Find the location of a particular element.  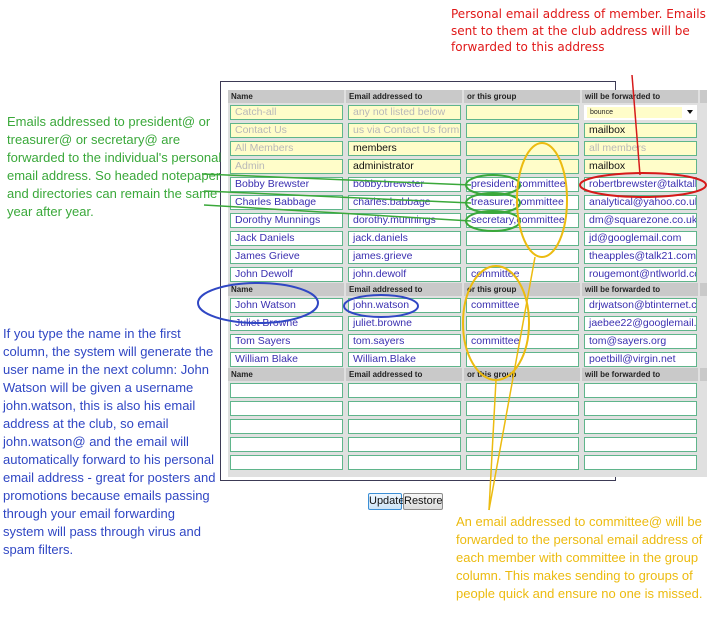

forward-field: rougemont@ntlworld.co is located at coordinates (640, 274).